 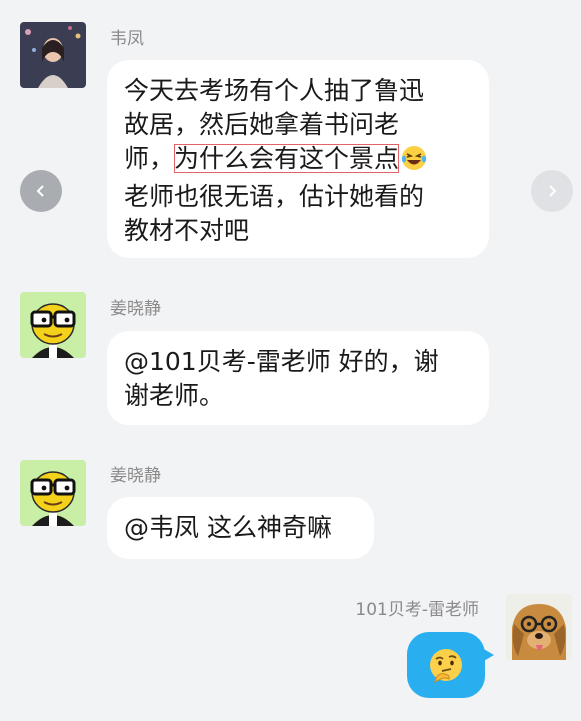 I want to click on message-line: 今天去考场有个人抽了鲁迅, so click(x=274, y=90).